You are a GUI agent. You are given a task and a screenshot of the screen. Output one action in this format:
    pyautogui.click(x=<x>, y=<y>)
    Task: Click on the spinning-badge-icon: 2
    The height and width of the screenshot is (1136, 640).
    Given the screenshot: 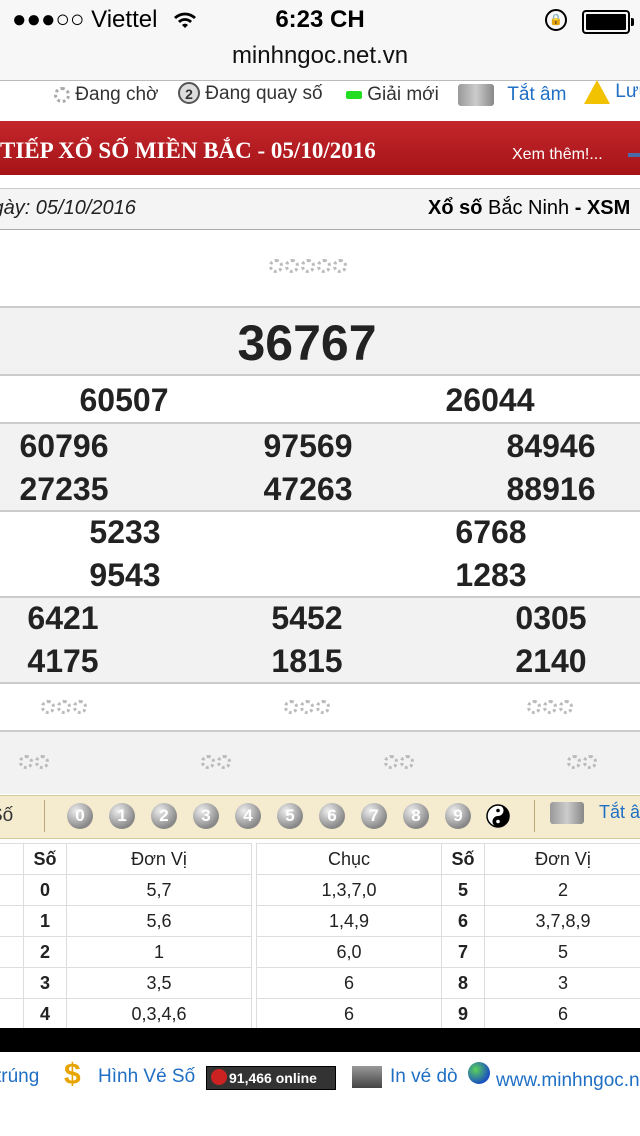 What is the action you would take?
    pyautogui.click(x=189, y=93)
    